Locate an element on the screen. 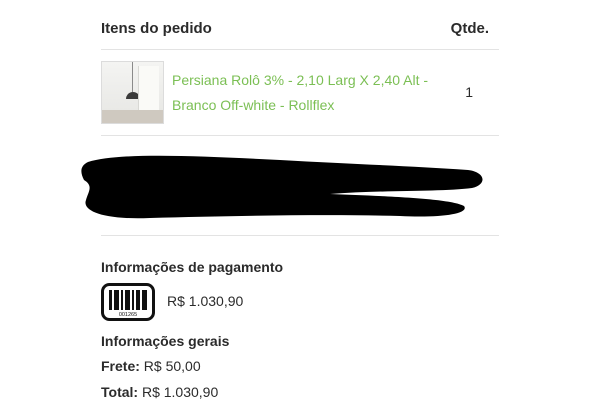 The image size is (600, 420). general-info-title: Informações gerais is located at coordinates (165, 341).